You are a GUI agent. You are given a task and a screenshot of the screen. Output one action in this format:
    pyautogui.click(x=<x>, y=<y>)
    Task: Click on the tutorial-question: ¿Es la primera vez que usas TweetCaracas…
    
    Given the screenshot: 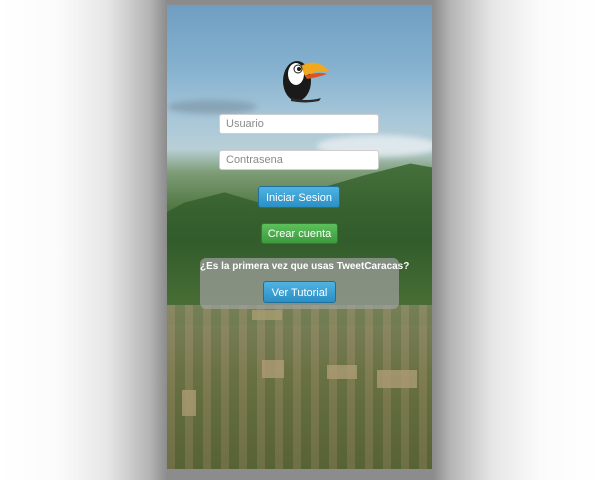 What is the action you would take?
    pyautogui.click(x=305, y=266)
    